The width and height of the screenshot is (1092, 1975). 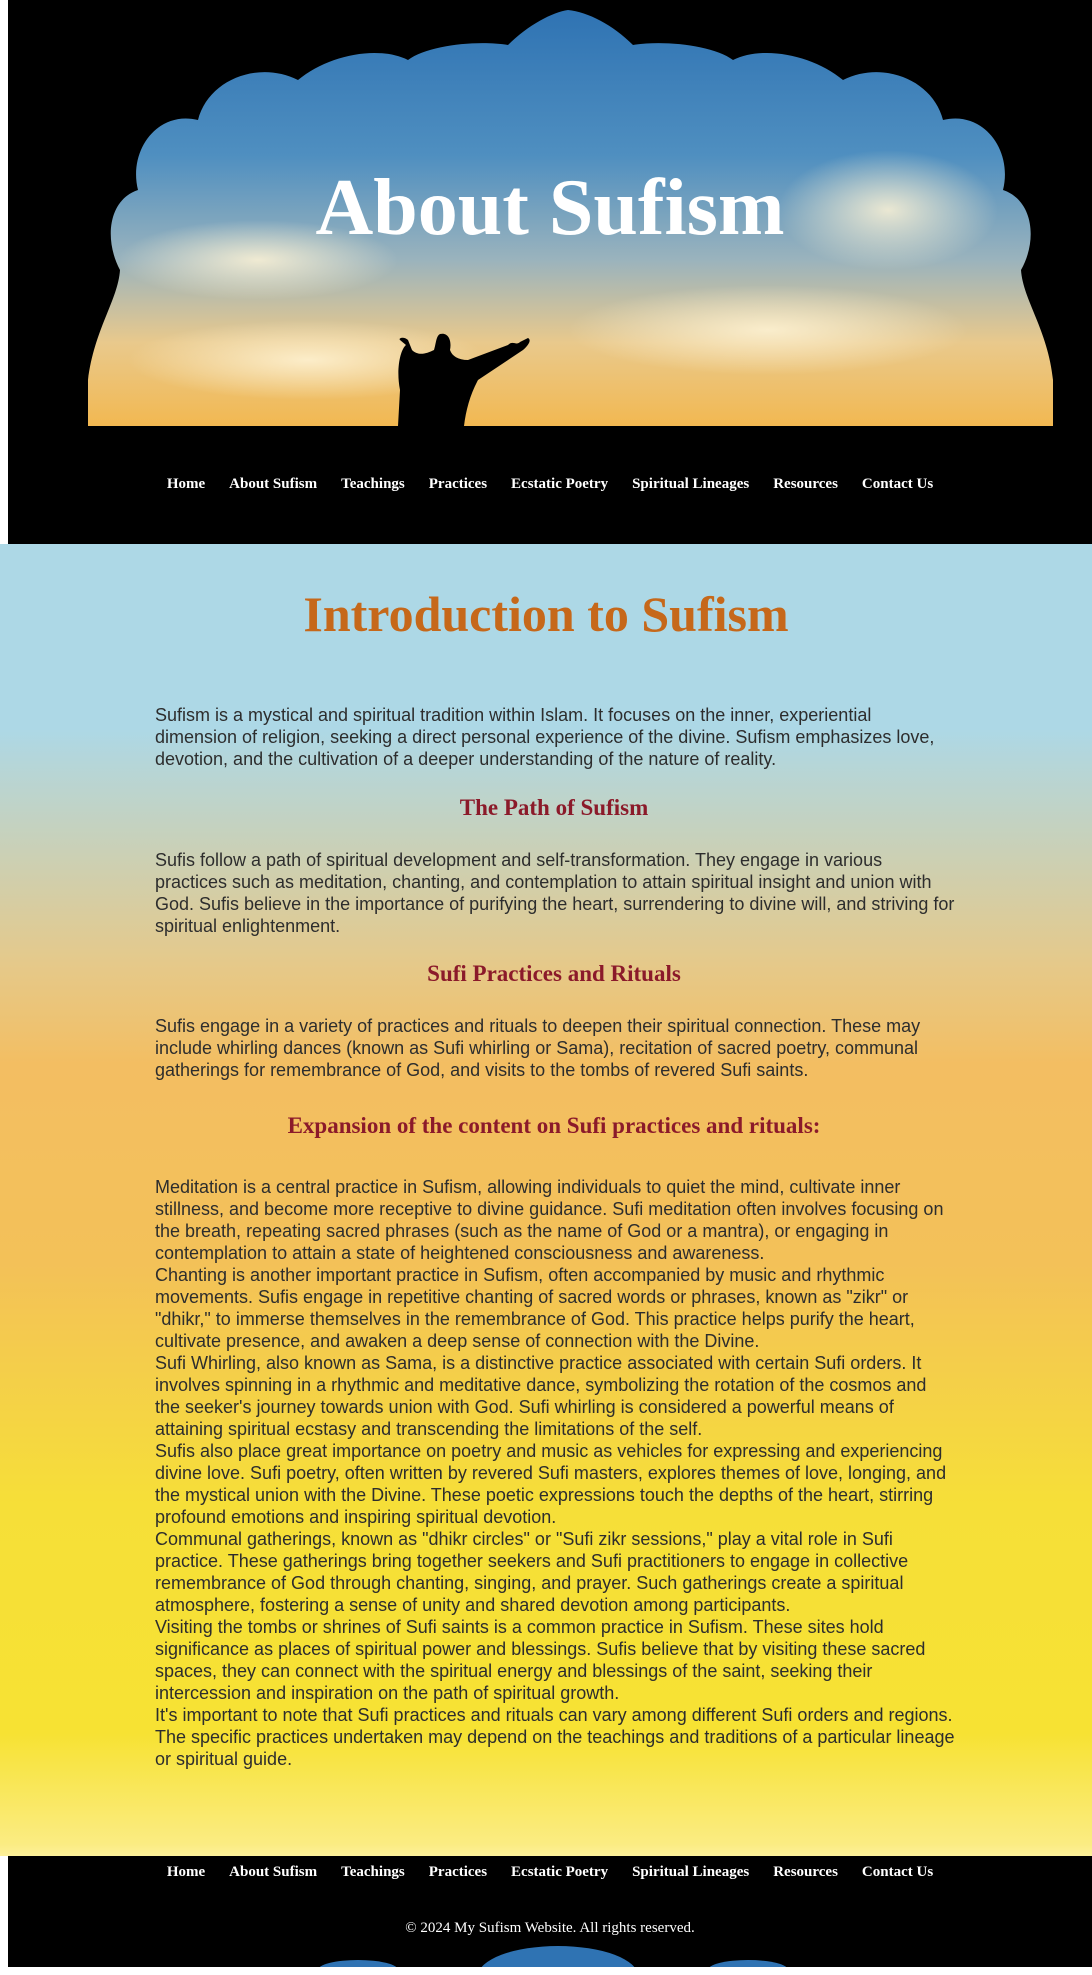 I want to click on footer-nav-spiritual-lineages: Spiritual Lineages, so click(x=690, y=1872).